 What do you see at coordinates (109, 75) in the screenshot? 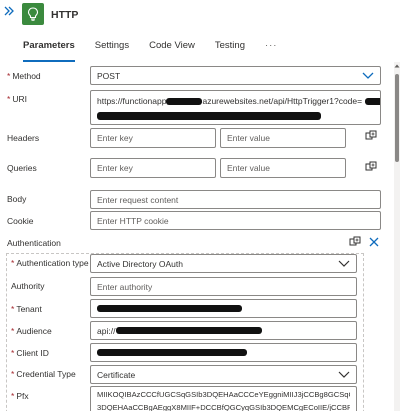
I see `method-value: POST` at bounding box center [109, 75].